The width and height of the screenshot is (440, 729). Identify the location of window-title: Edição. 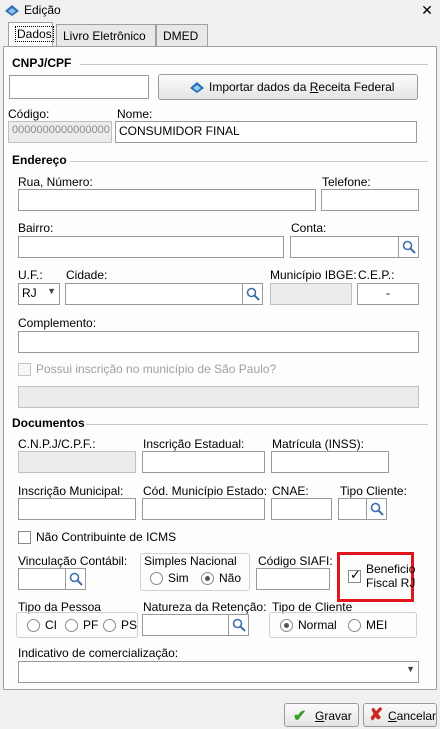
(42, 10).